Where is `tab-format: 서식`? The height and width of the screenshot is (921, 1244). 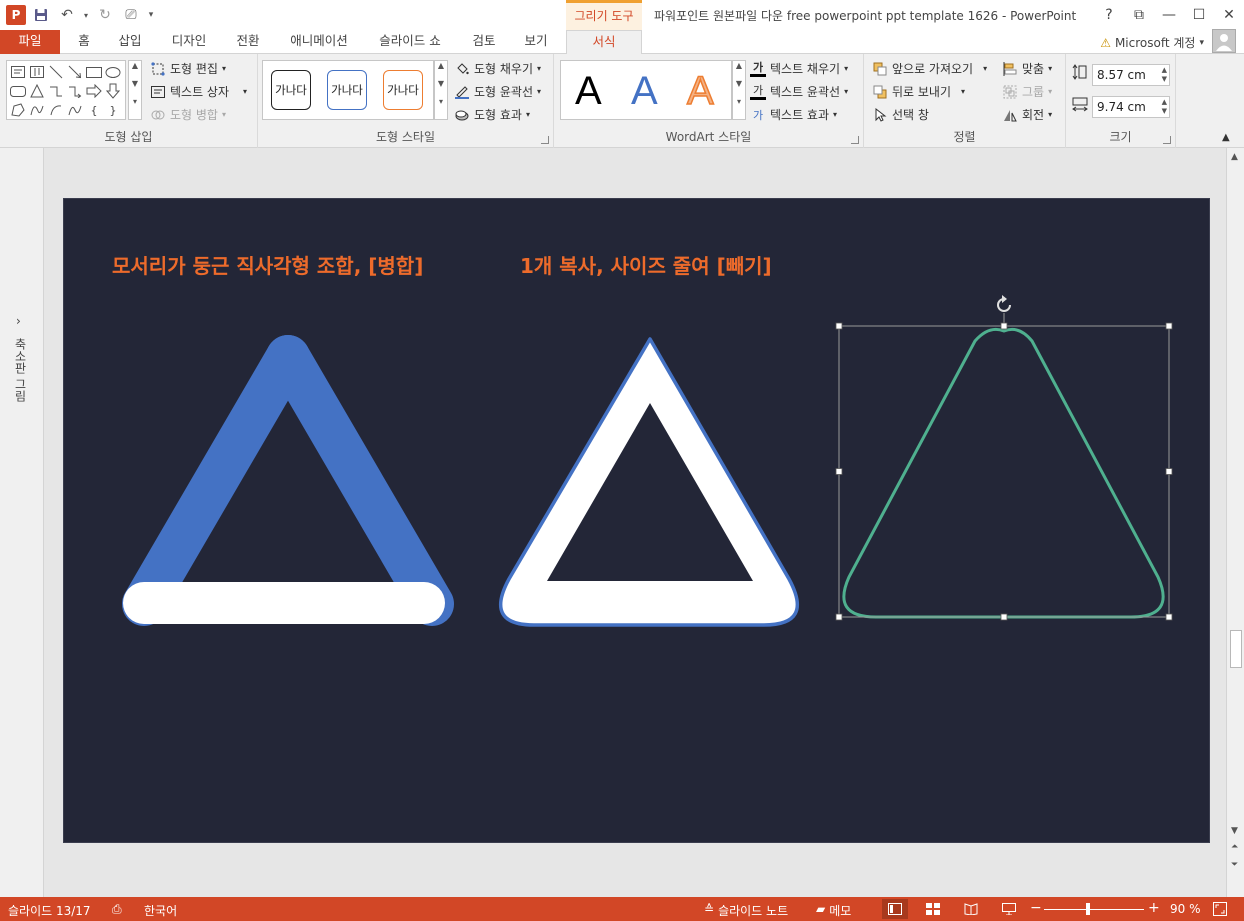 tab-format: 서식 is located at coordinates (604, 42).